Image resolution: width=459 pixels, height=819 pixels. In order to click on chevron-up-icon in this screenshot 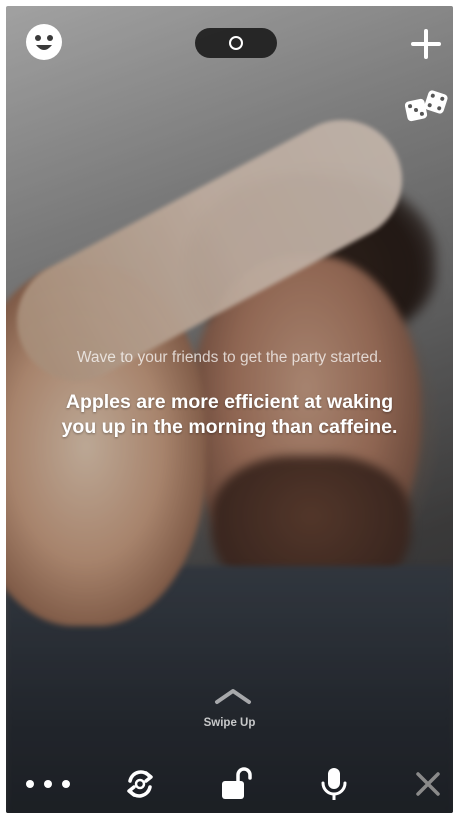, I will do `click(233, 696)`.